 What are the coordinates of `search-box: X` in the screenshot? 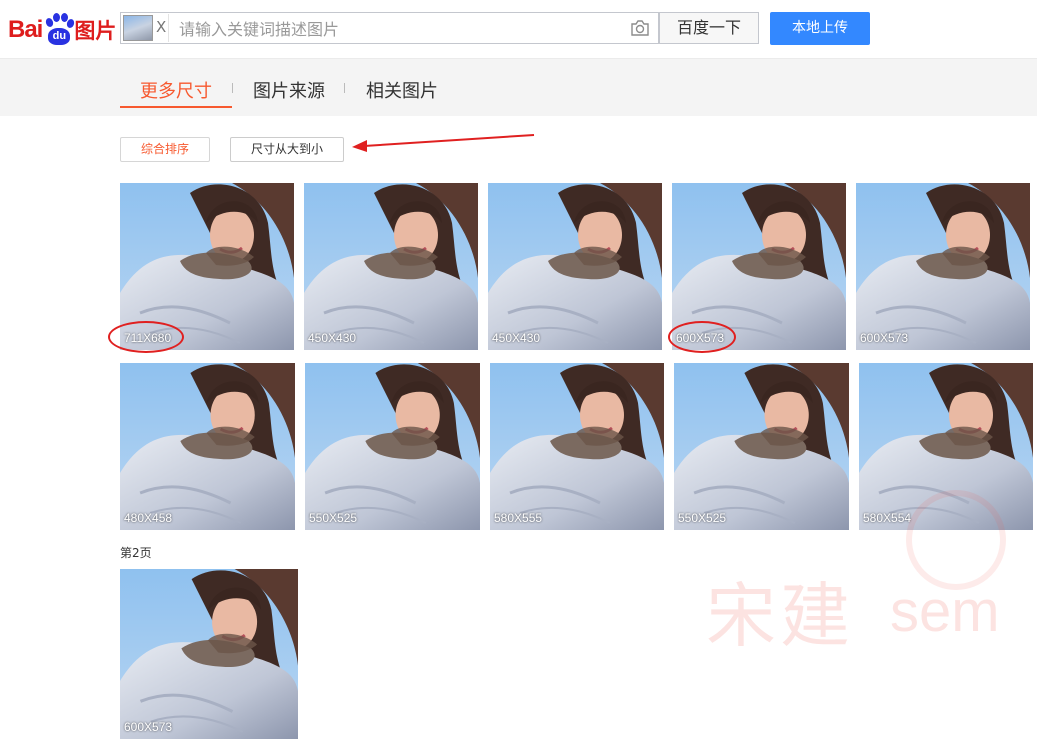 It's located at (389, 28).